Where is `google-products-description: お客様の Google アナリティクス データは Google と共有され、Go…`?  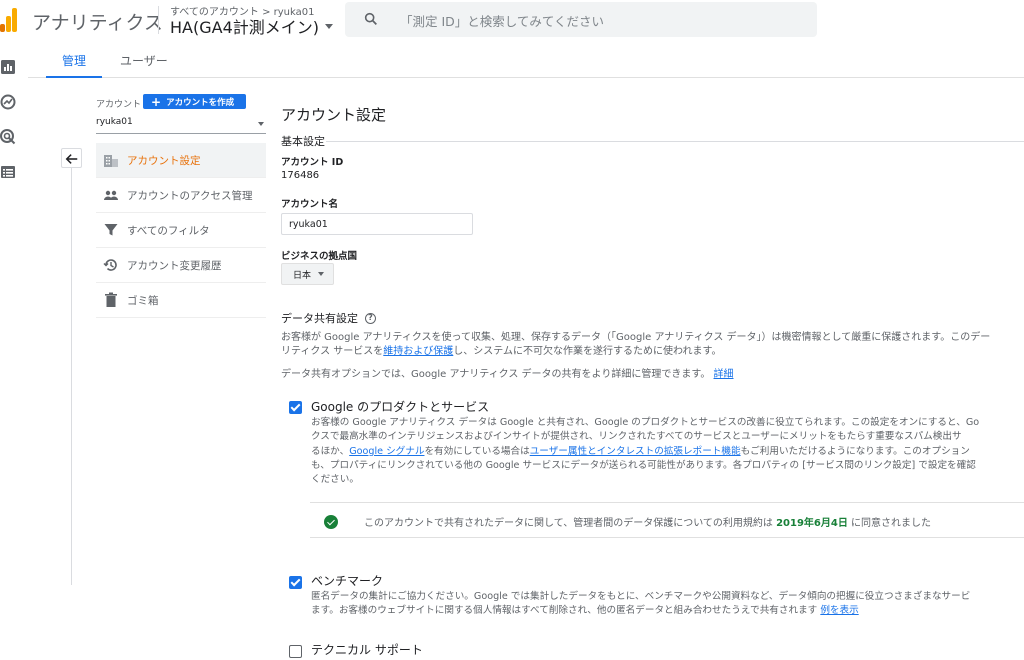 google-products-description: お客様の Google アナリティクス データは Google と共有され、Go… is located at coordinates (645, 451).